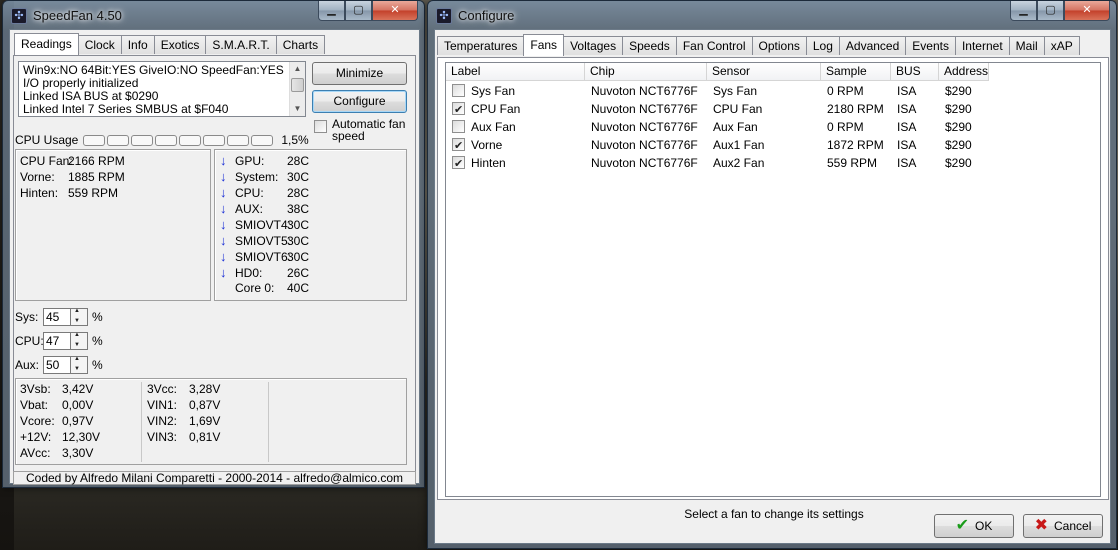  Describe the element at coordinates (487, 145) in the screenshot. I see `cell-label-text: Vorne` at that location.